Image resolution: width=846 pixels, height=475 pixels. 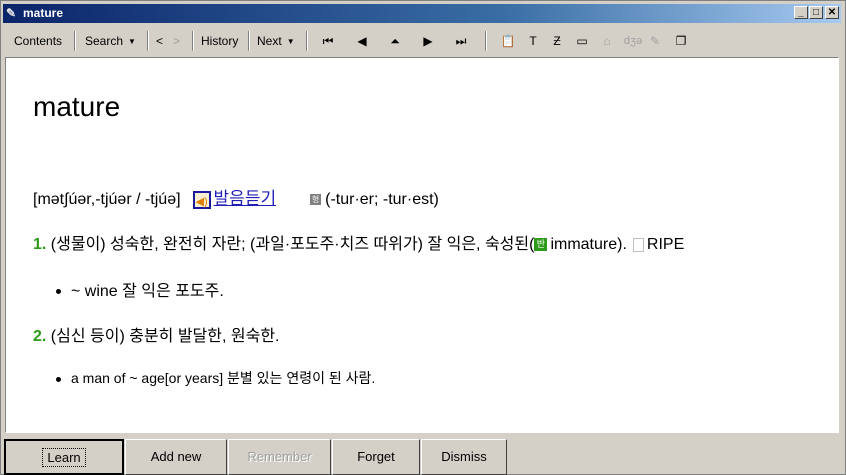 I want to click on close-button: ✕, so click(x=832, y=12).